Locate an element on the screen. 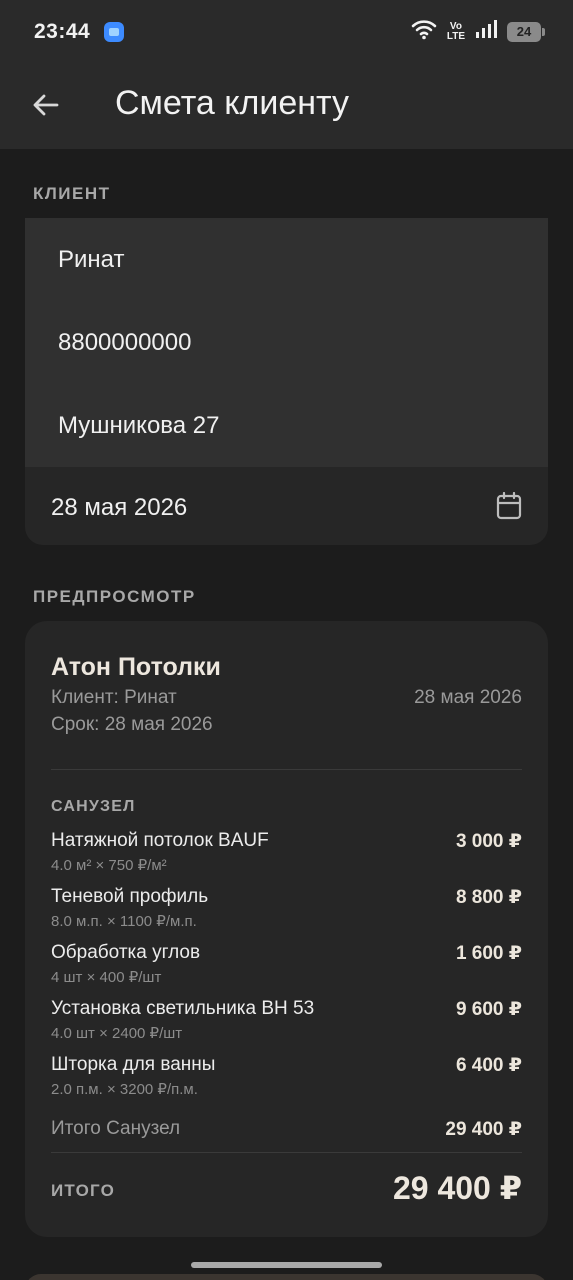 The image size is (573, 1280). subtotal-label: Итого Санузел is located at coordinates (116, 1128).